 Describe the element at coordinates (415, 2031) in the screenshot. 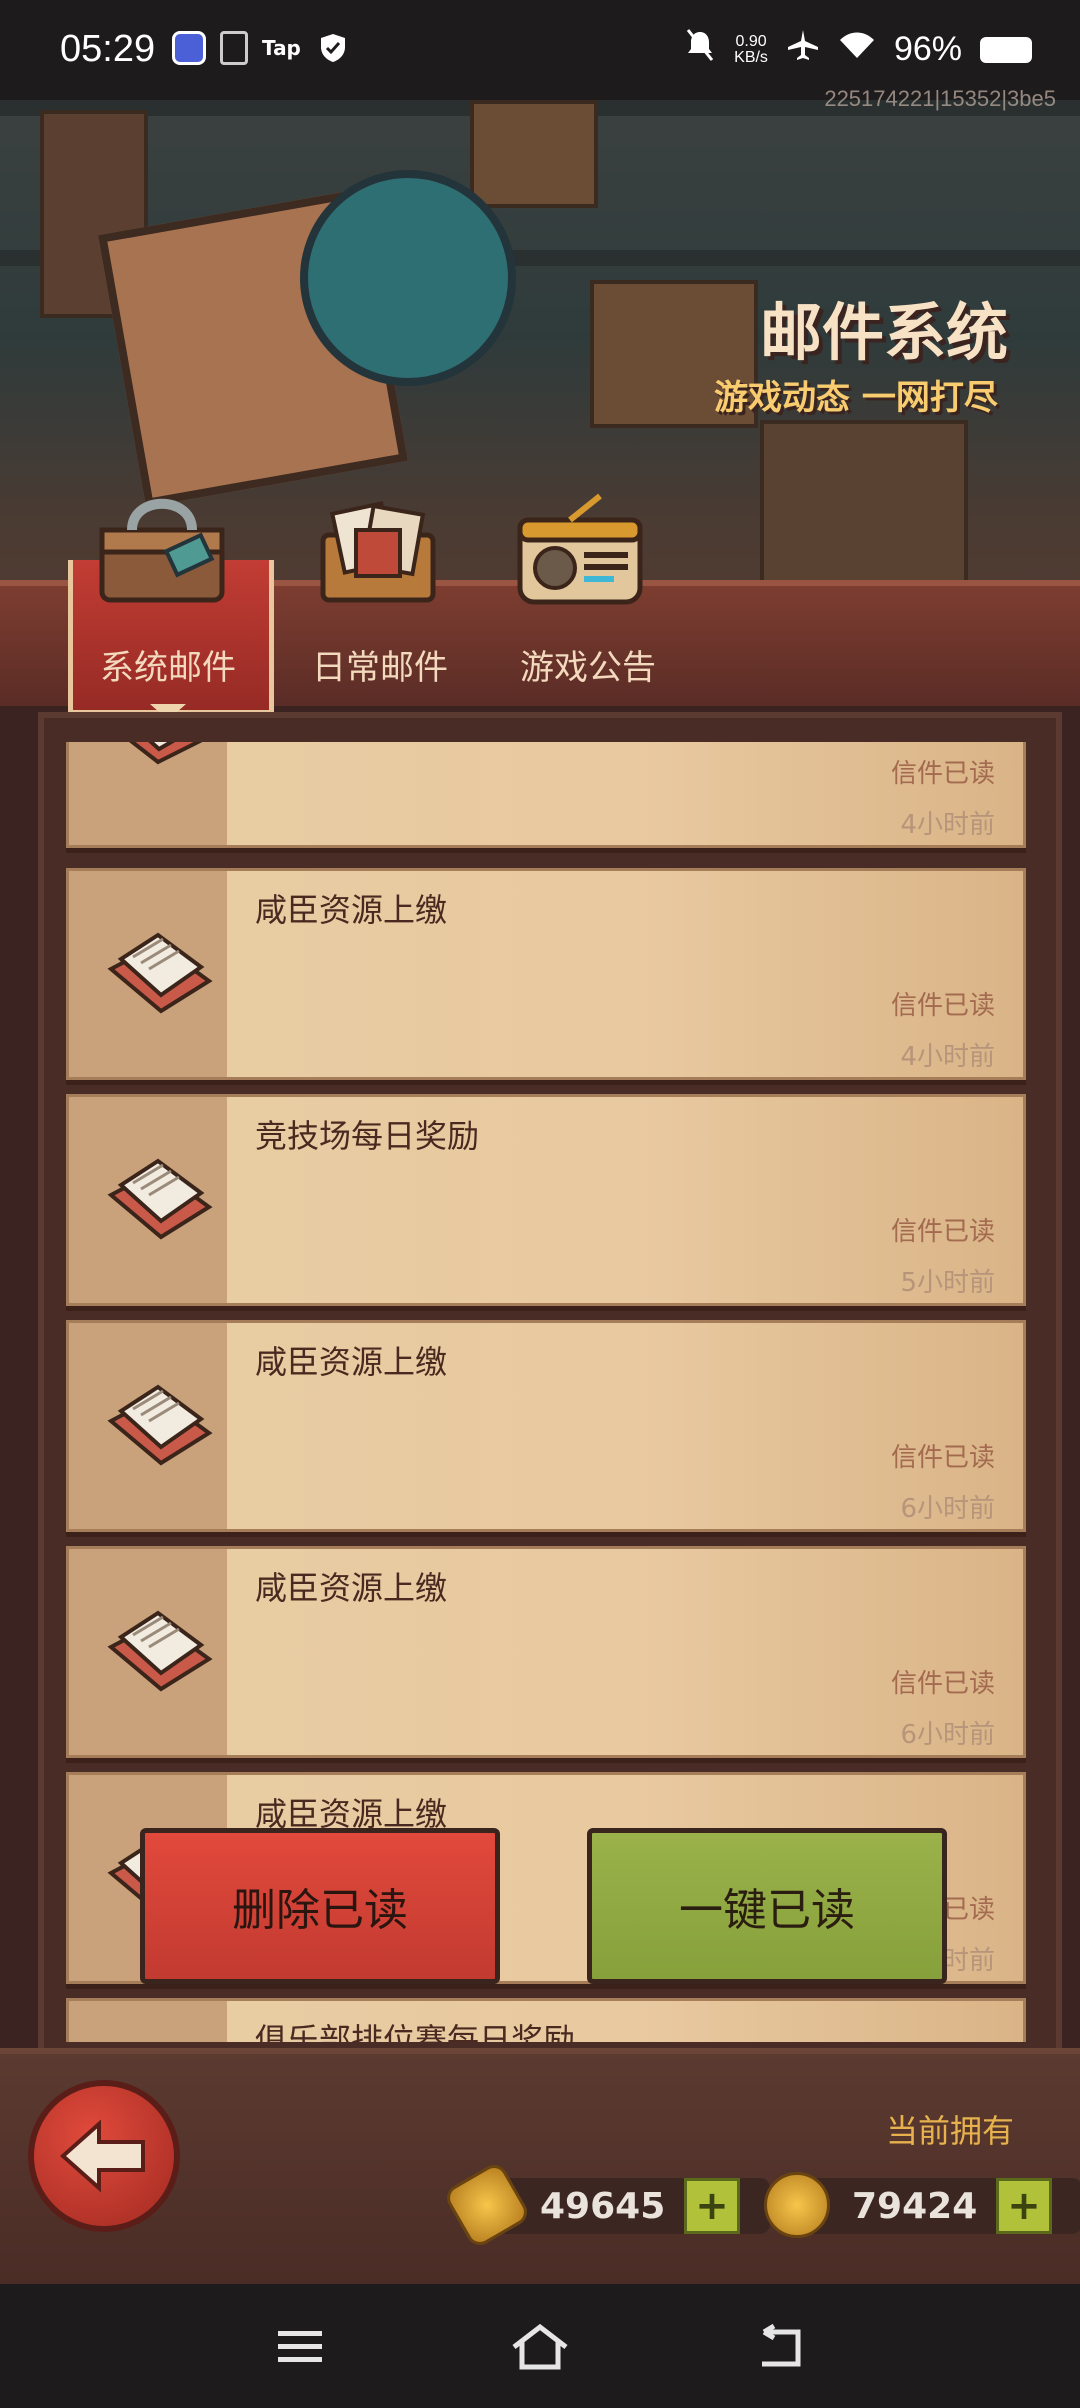

I see `mail-subject: 俱乐部排位赛每日奖励` at that location.